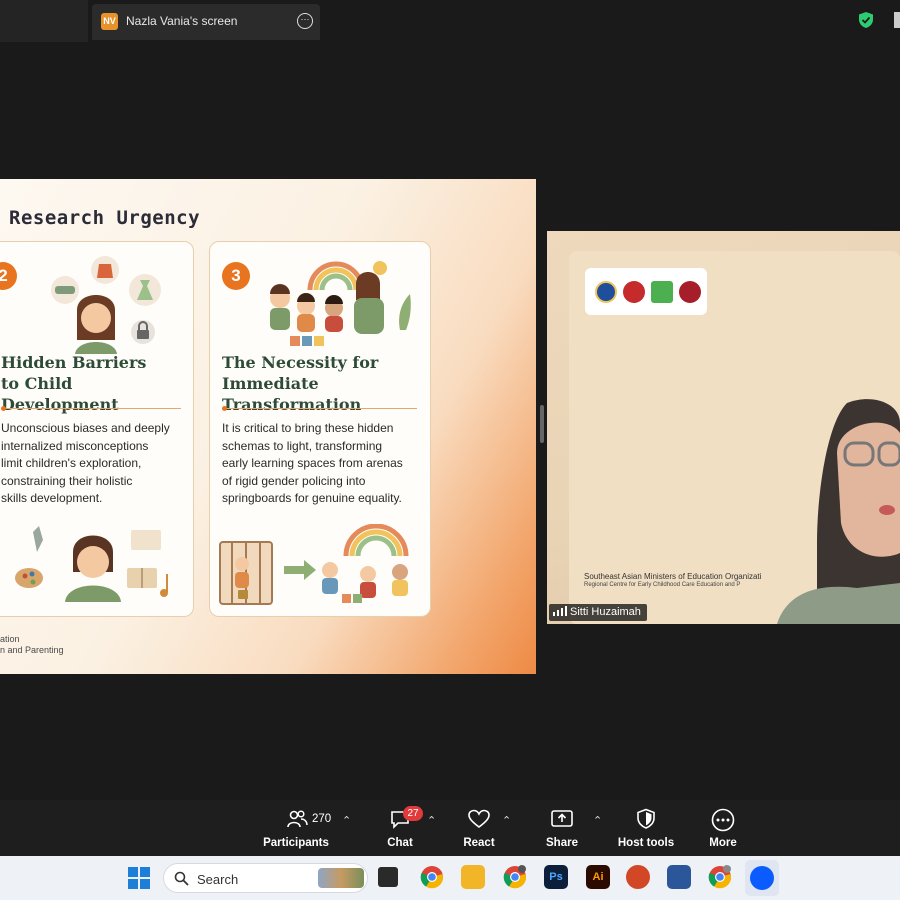 The height and width of the screenshot is (900, 900). I want to click on card3-body-line: It is critical to bring these hidden, so click(308, 428).